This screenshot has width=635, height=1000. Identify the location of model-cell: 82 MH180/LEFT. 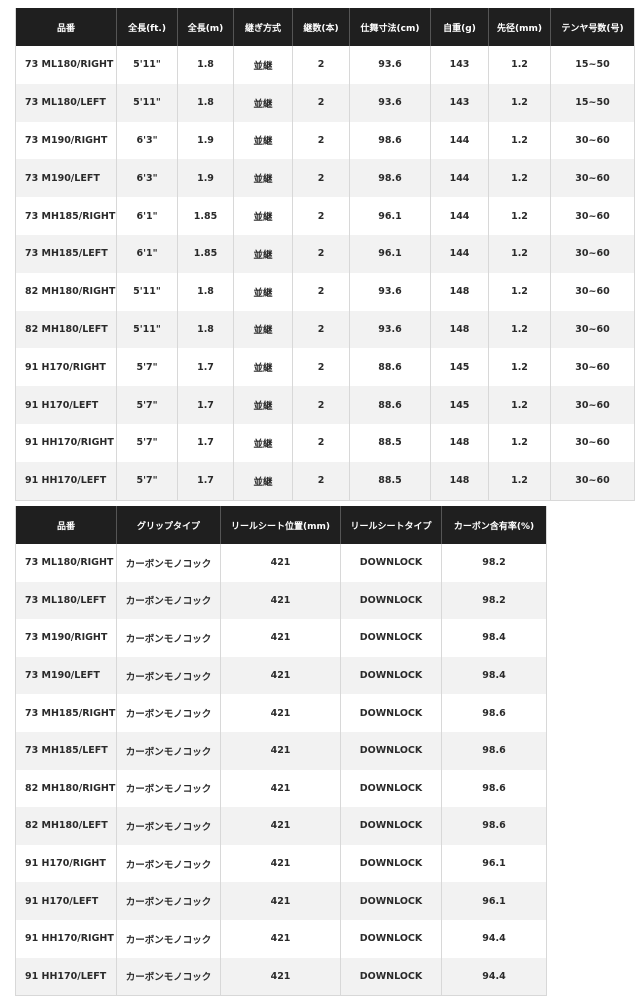
(66, 329).